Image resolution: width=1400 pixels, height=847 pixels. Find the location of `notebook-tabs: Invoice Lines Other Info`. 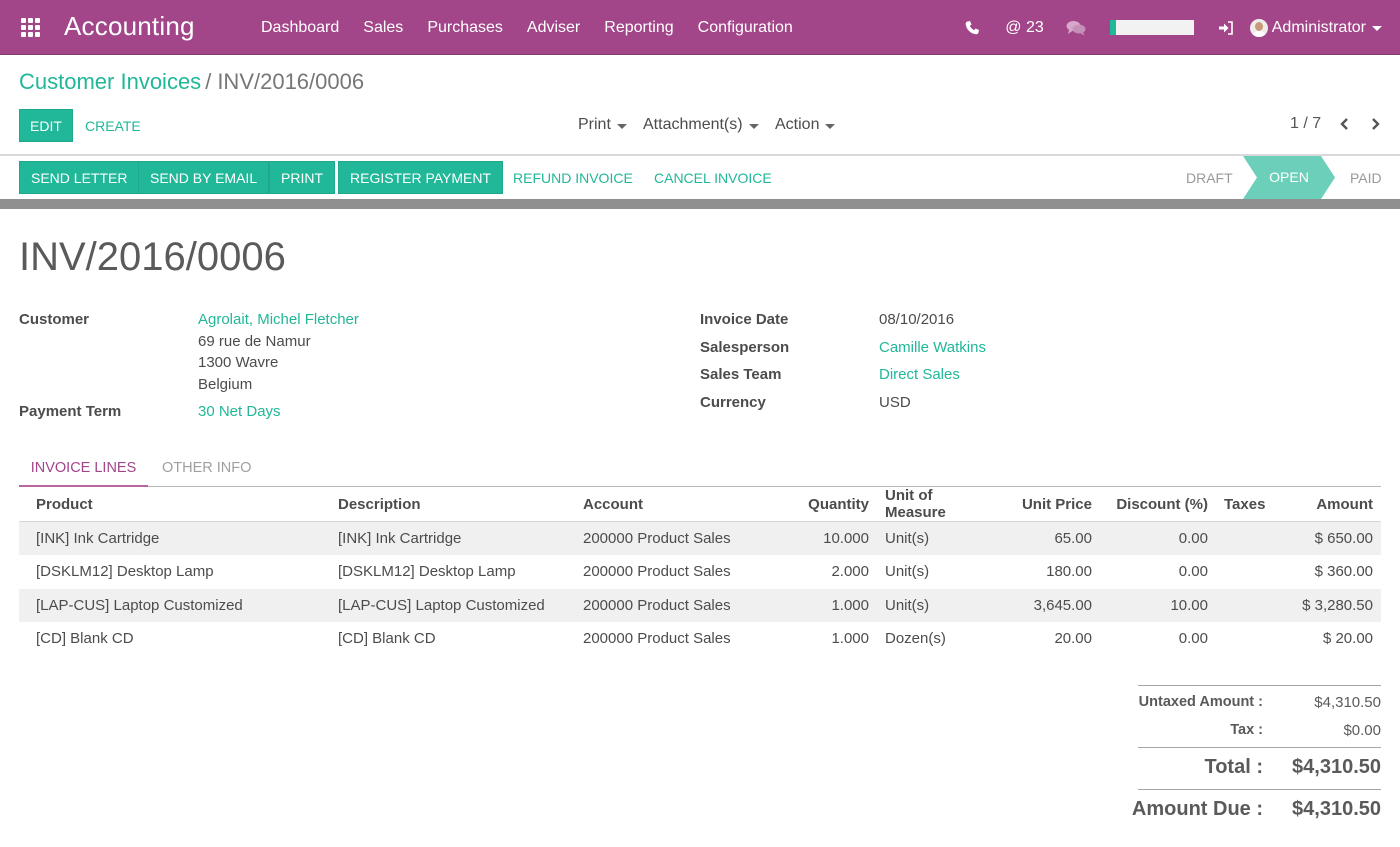

notebook-tabs: Invoice Lines Other Info is located at coordinates (700, 471).